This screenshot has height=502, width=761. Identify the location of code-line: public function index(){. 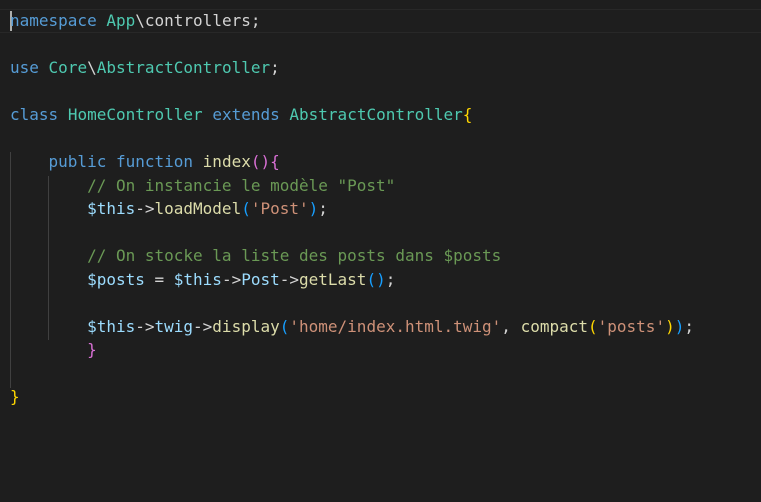
(380, 162).